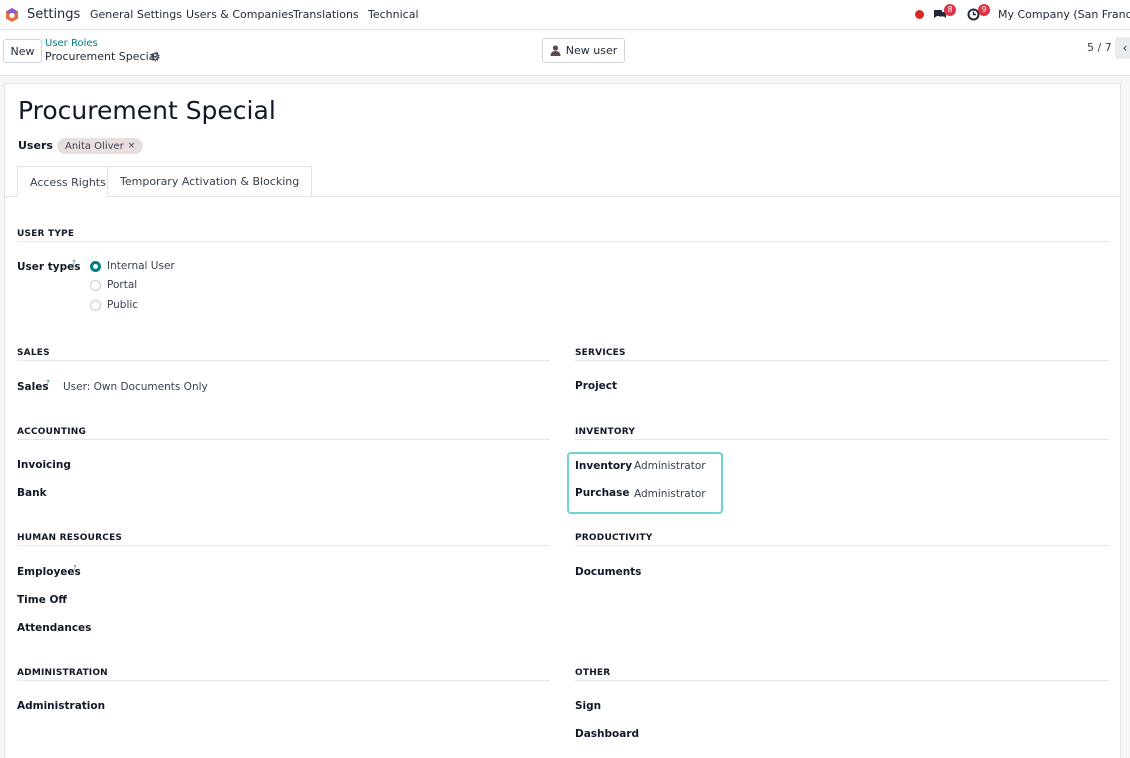 This screenshot has height=758, width=1130. What do you see at coordinates (950, 10) in the screenshot?
I see `messages-count-badge: 8` at bounding box center [950, 10].